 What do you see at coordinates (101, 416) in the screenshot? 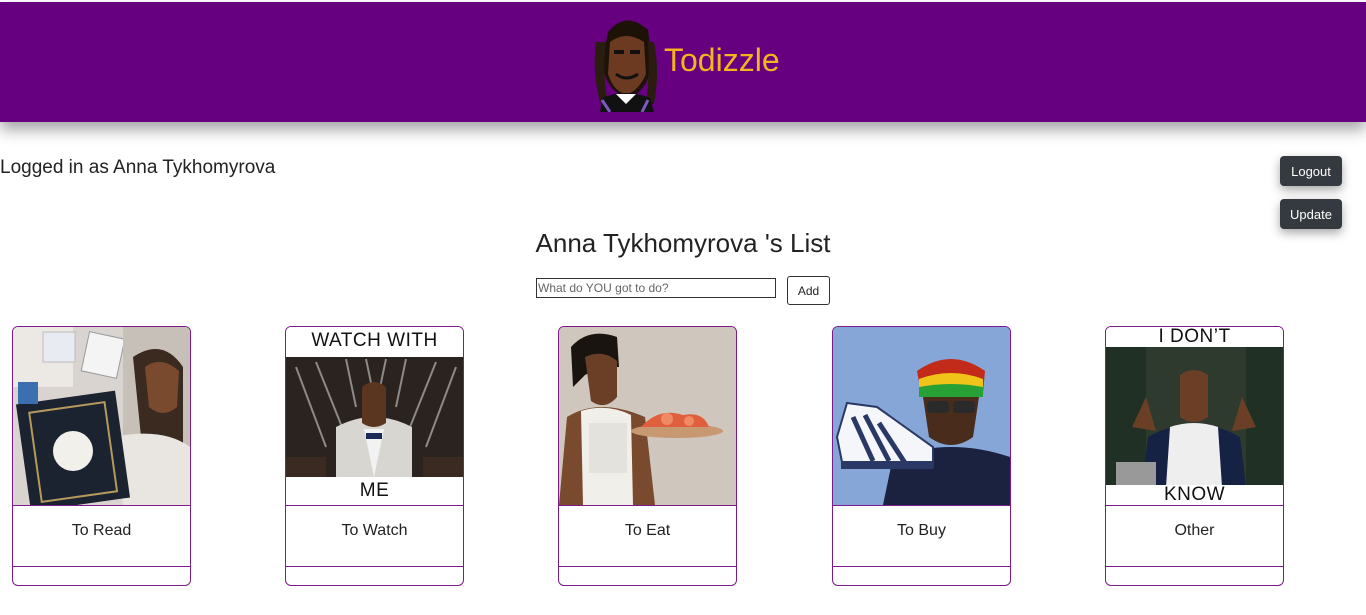
I see `reading-book-photo` at bounding box center [101, 416].